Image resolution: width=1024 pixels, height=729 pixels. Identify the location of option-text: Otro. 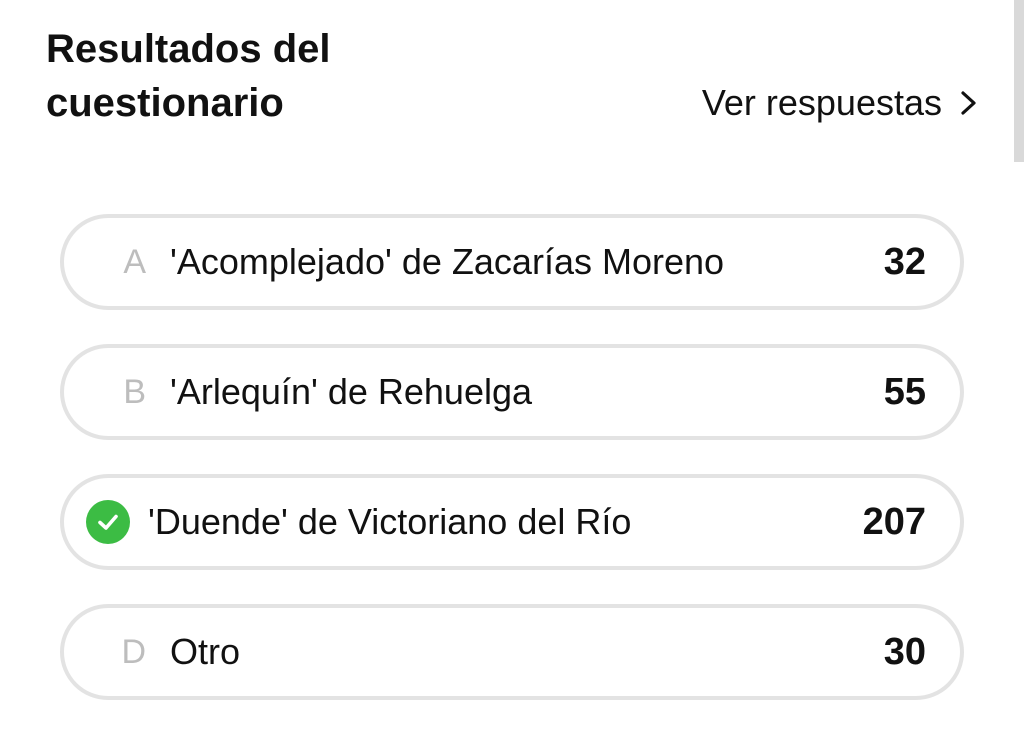
(205, 651).